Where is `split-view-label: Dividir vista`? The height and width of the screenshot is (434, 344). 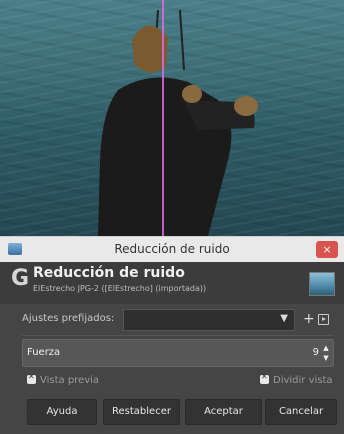 split-view-label: Dividir vista is located at coordinates (303, 380).